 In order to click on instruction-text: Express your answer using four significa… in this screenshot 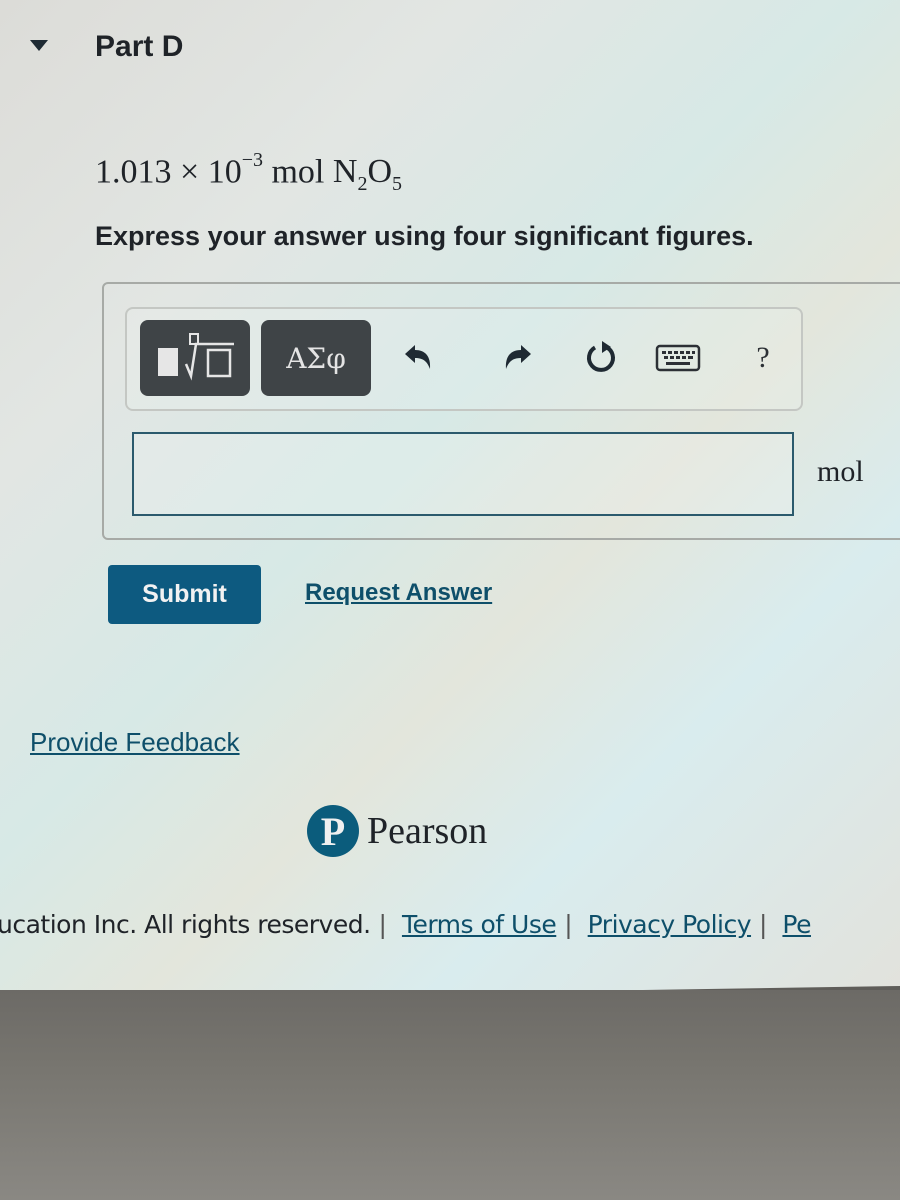, I will do `click(424, 236)`.